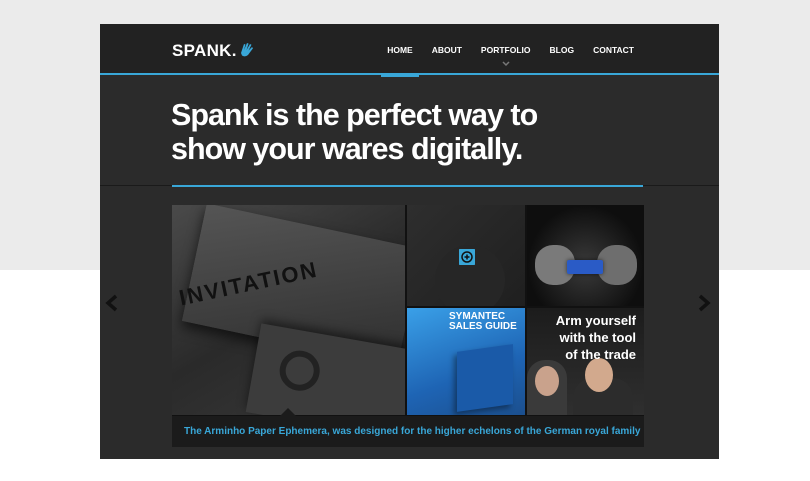 The width and height of the screenshot is (810, 481). I want to click on arm-line-3: of the trade, so click(600, 354).